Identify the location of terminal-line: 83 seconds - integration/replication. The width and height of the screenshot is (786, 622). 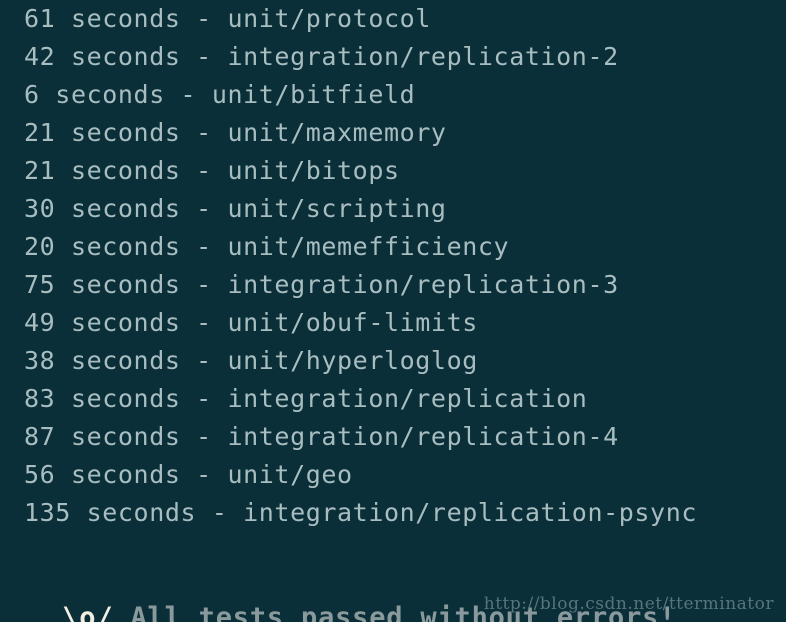
(306, 398).